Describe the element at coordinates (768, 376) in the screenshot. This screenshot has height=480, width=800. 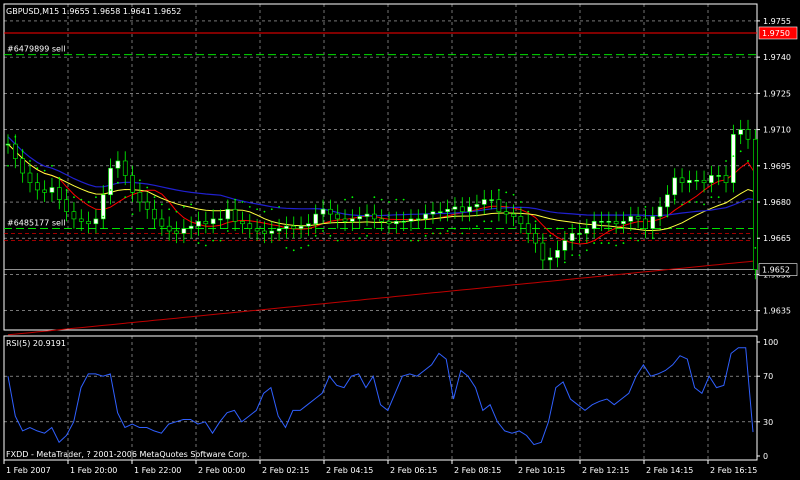
I see `rsi-tick-label: 70` at that location.